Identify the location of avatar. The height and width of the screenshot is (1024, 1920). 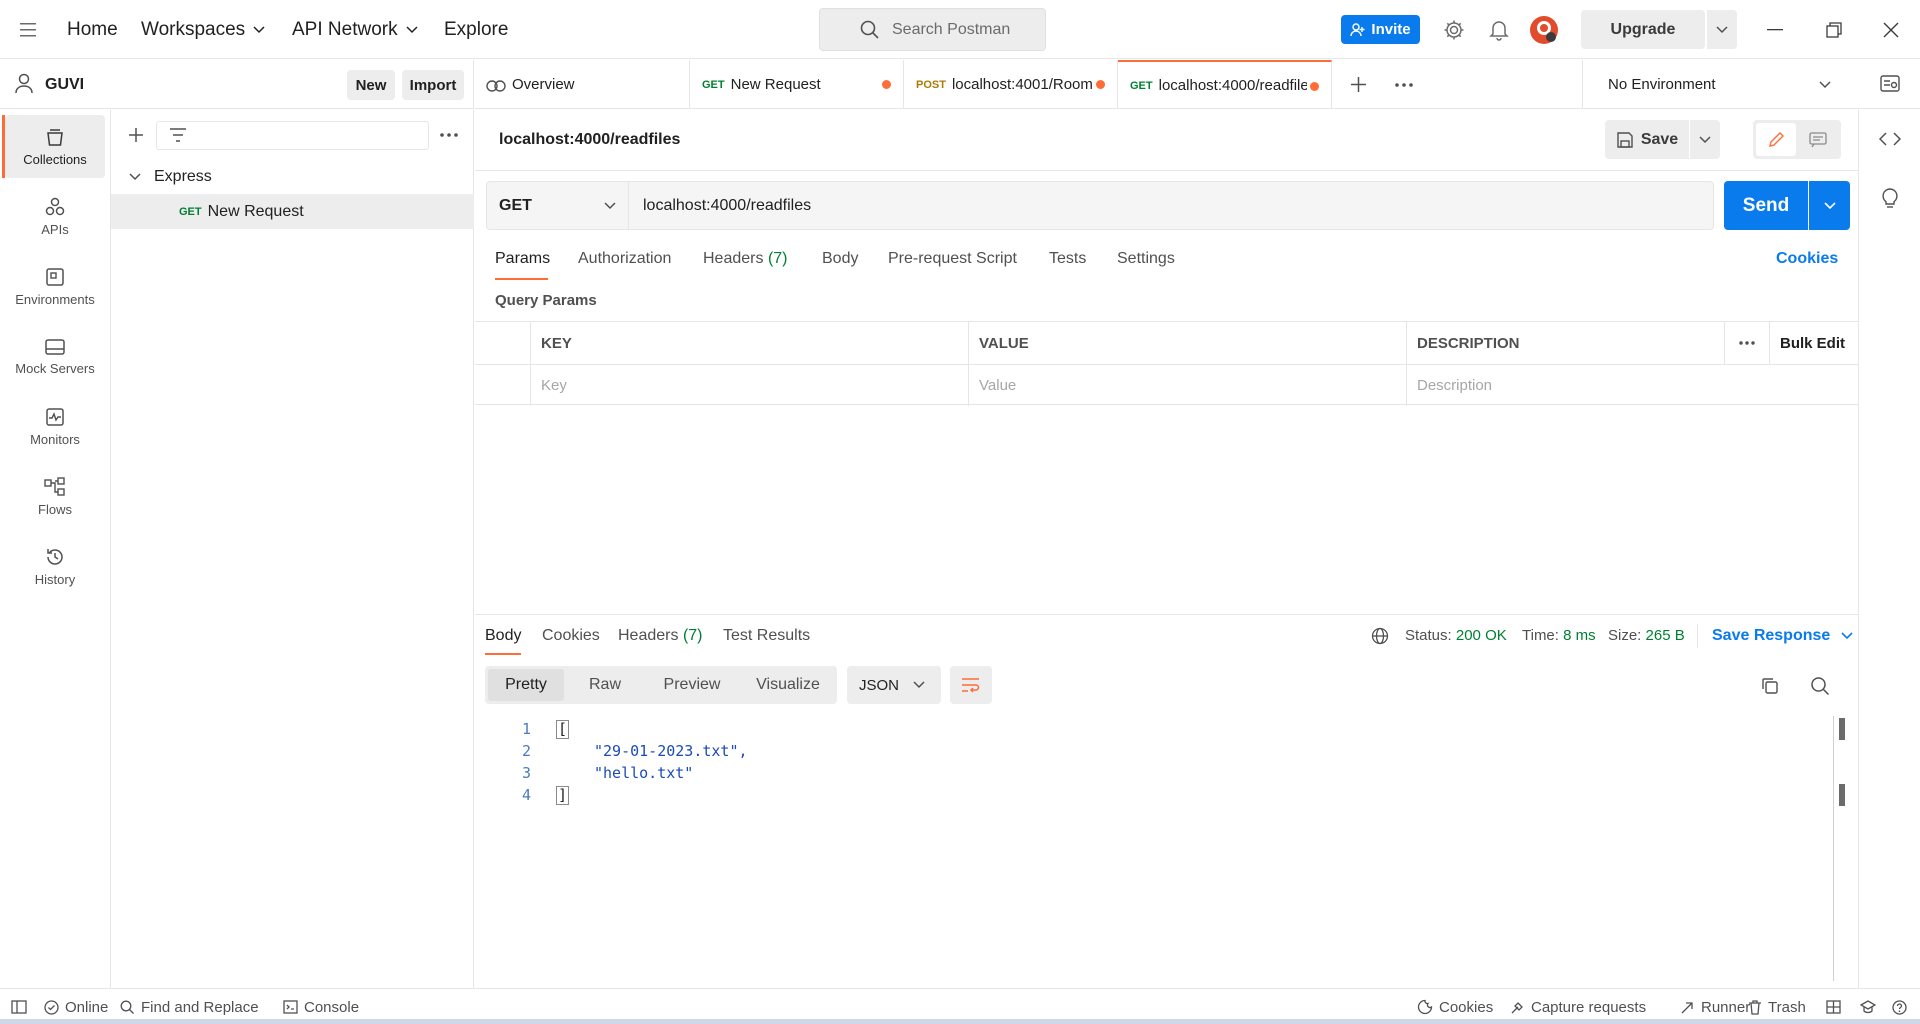
(1544, 29).